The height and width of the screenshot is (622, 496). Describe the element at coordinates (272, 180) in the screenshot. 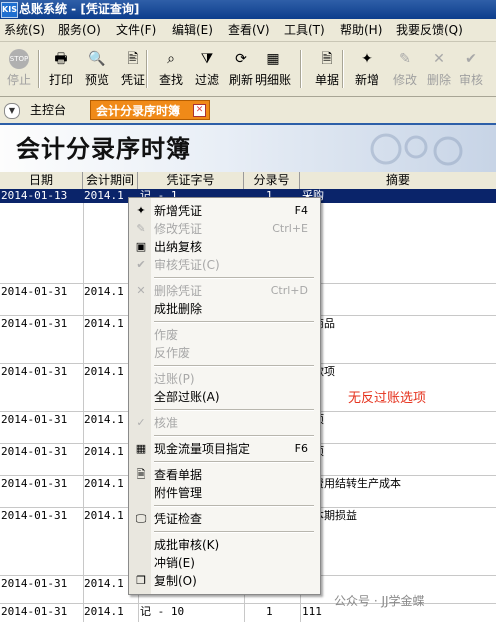

I see `column-header-entry-no: 分录号` at that location.